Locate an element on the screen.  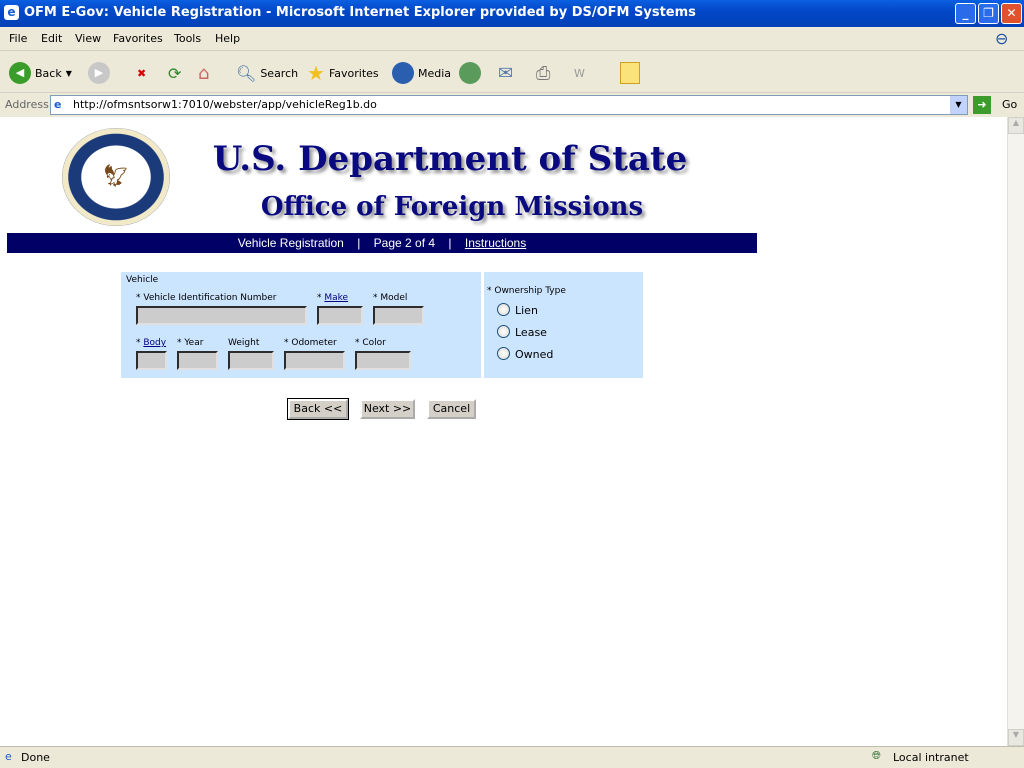
home-icon: ⌂ is located at coordinates (204, 73).